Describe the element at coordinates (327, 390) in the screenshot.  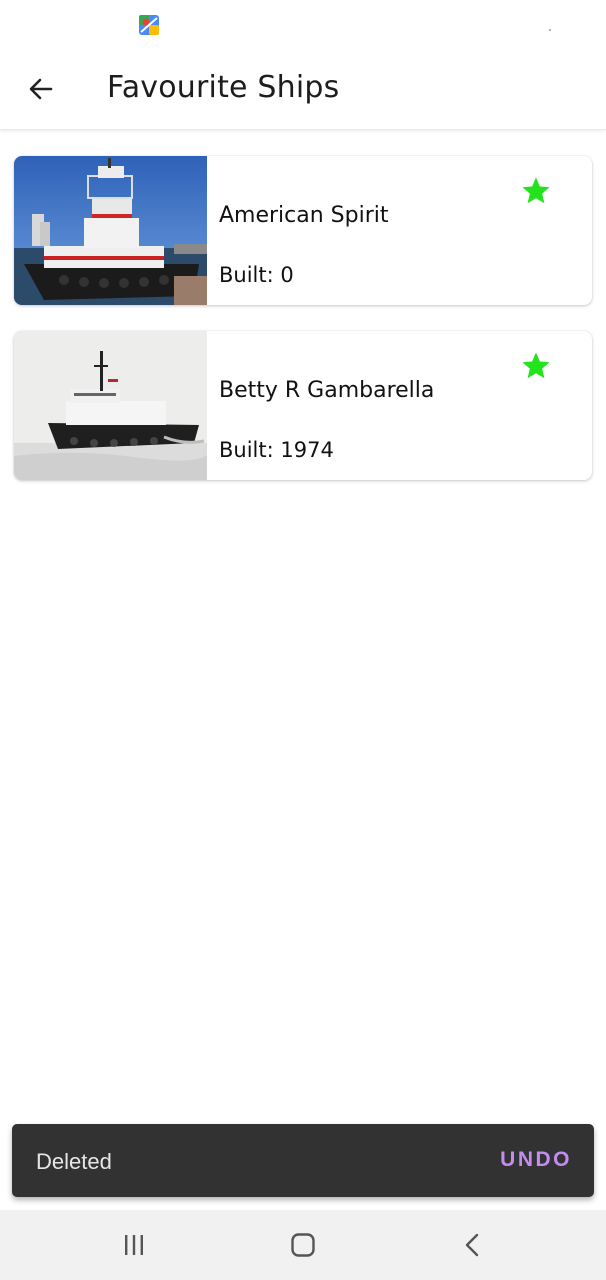
I see `ship-name: Betty R Gambarella` at that location.